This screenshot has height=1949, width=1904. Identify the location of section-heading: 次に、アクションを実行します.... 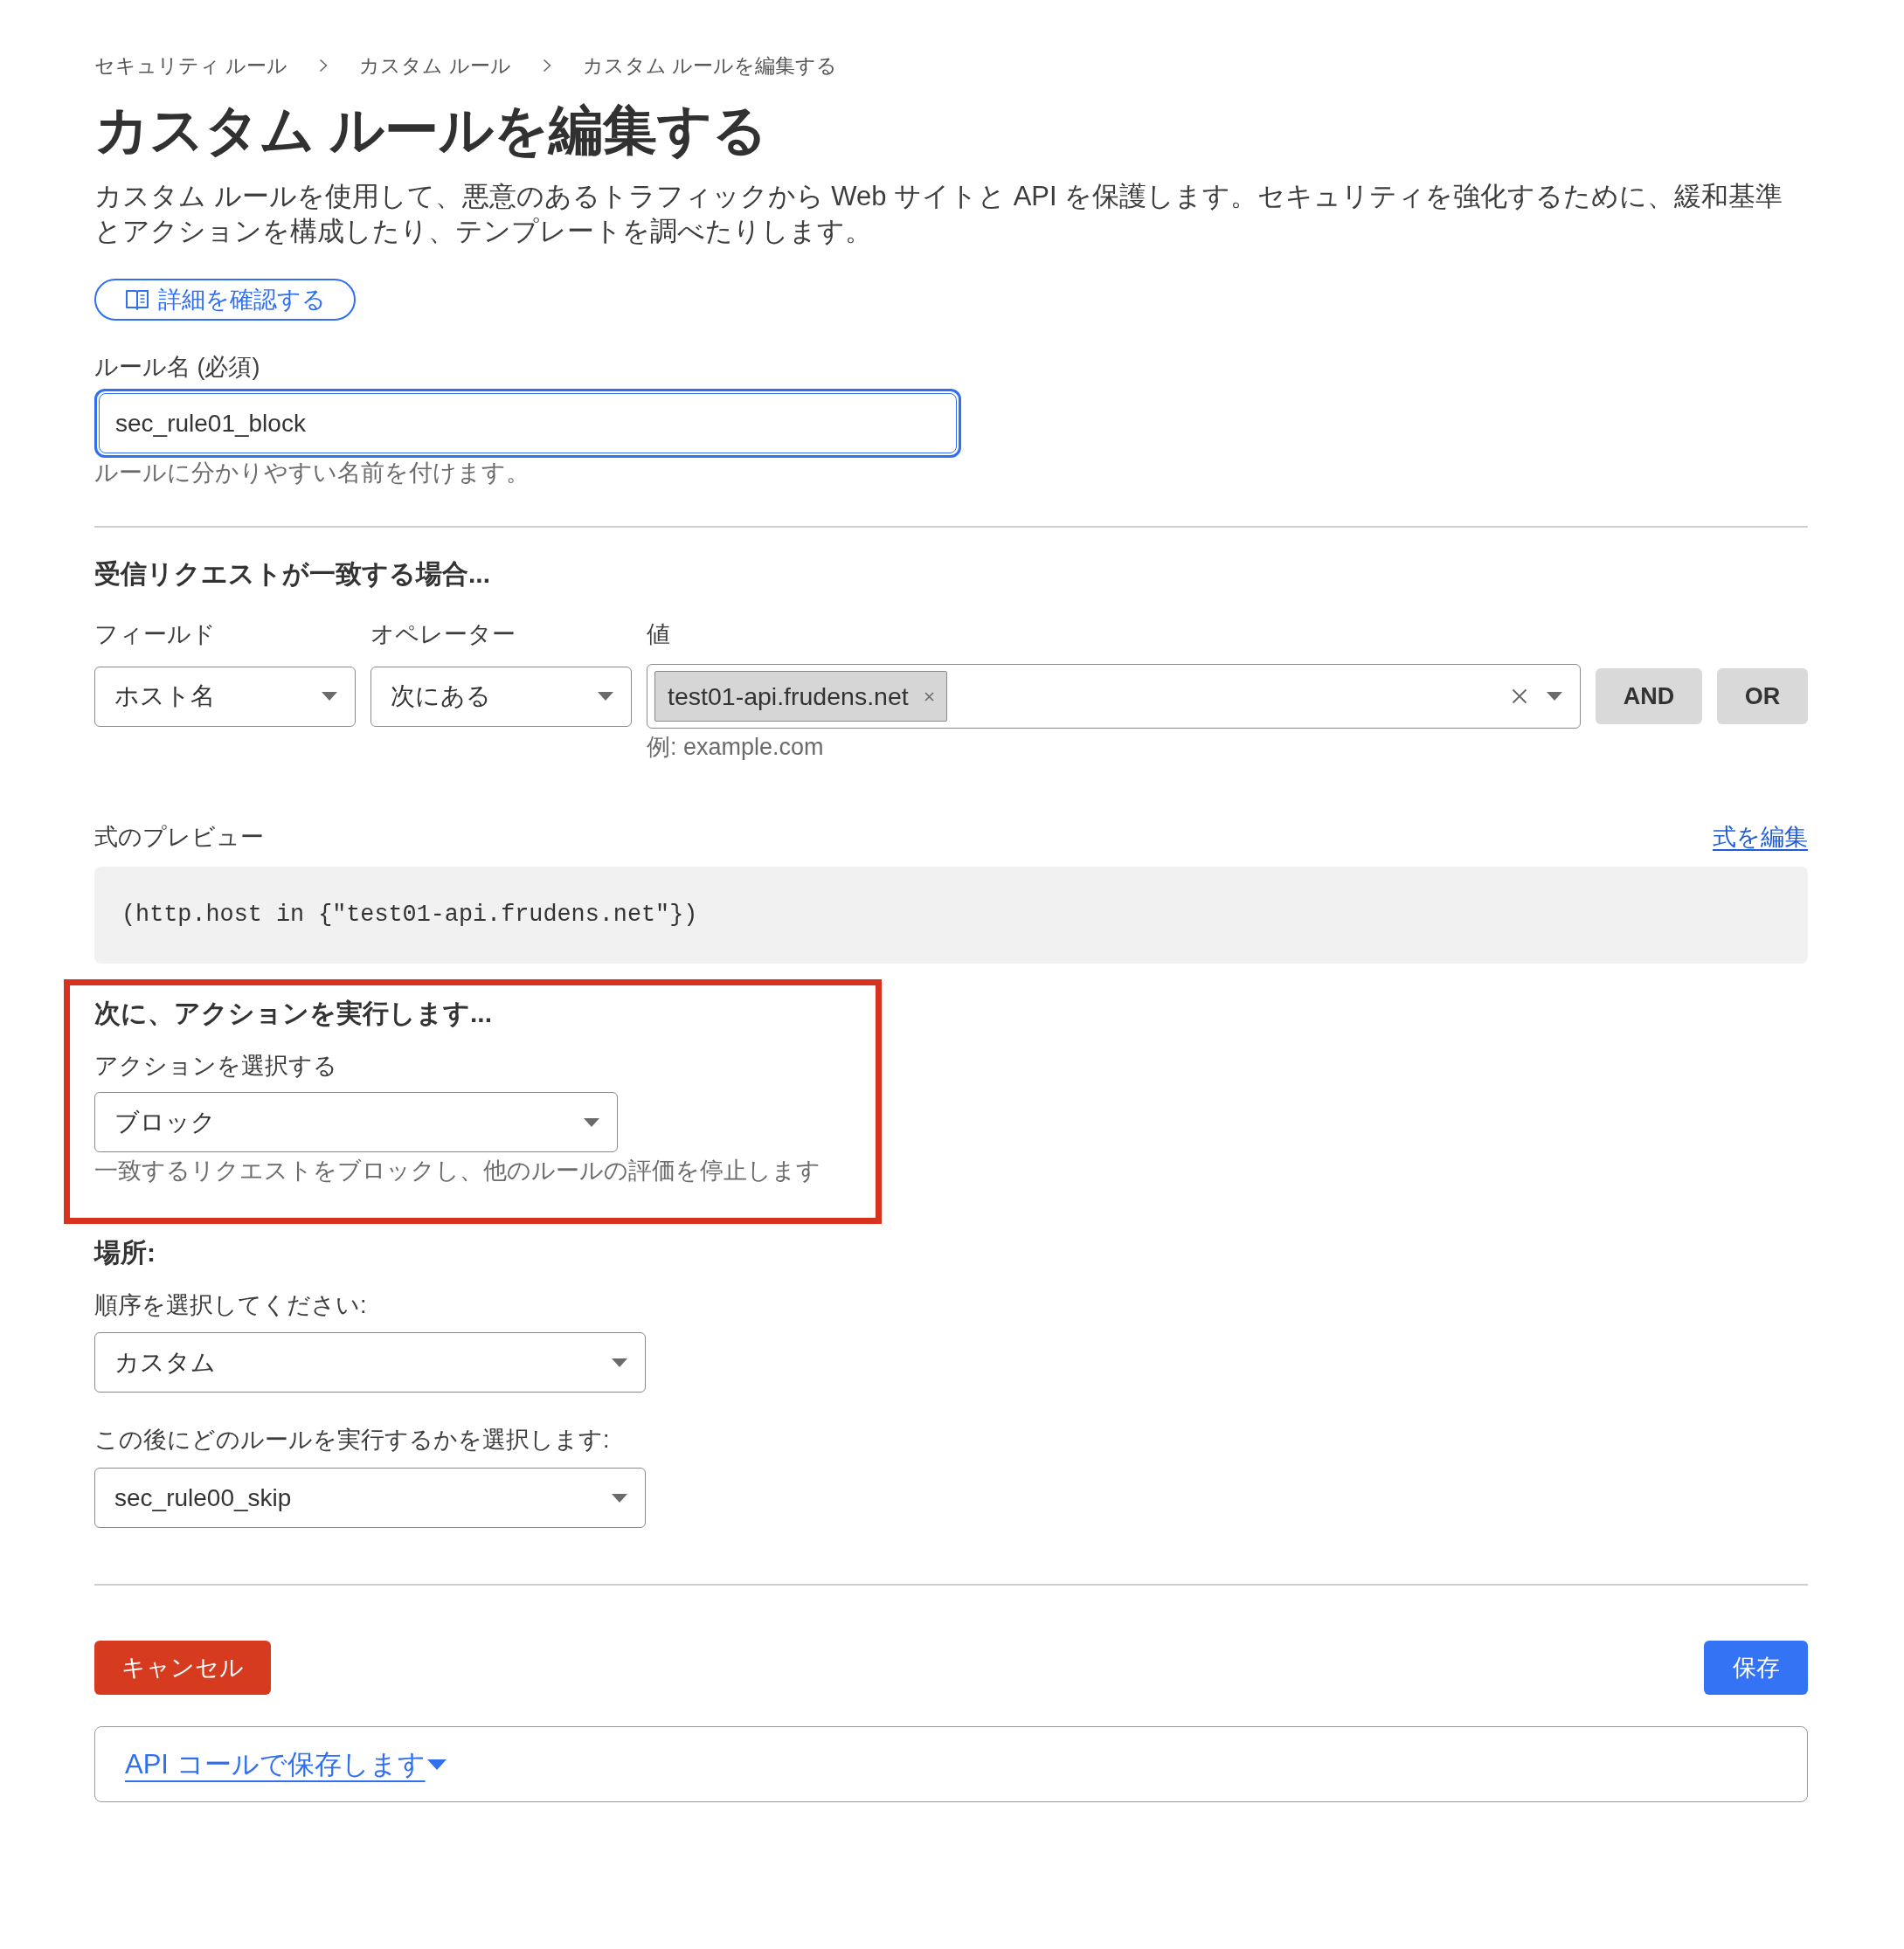
(293, 1013).